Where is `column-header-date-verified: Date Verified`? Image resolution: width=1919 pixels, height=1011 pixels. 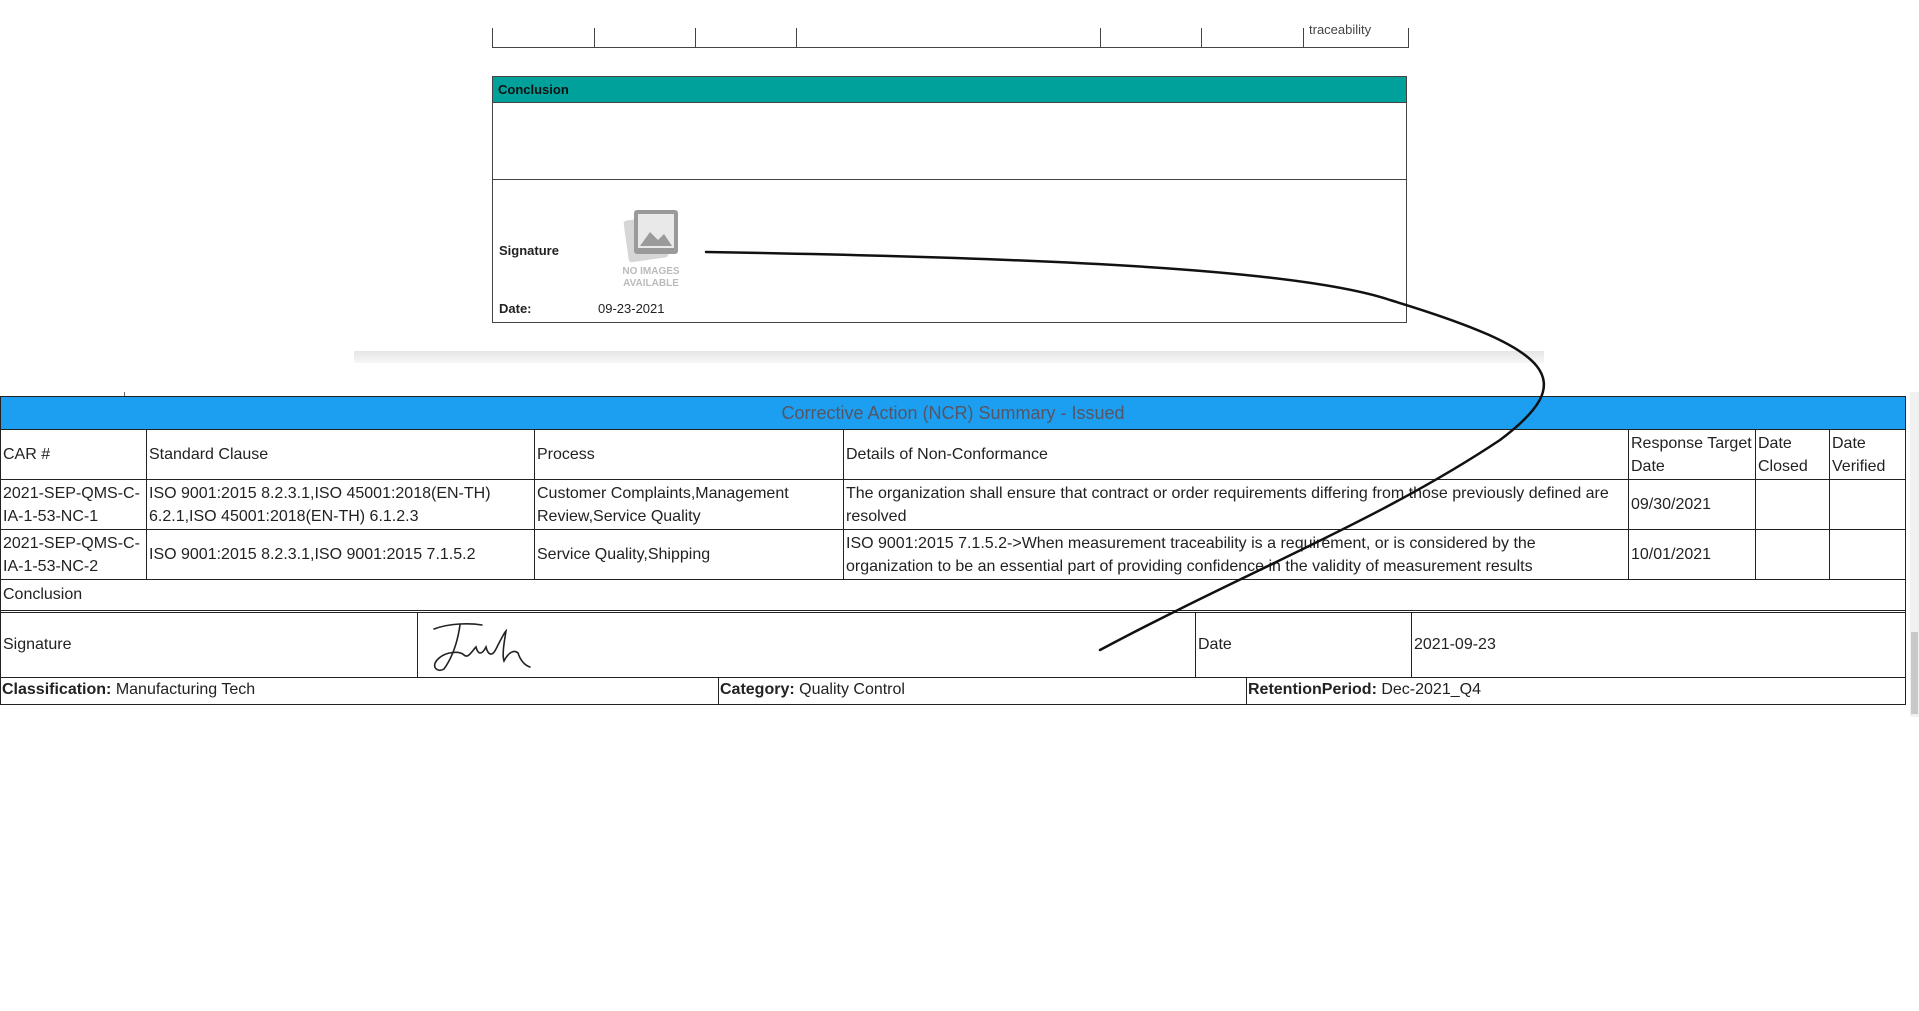 column-header-date-verified: Date Verified is located at coordinates (1867, 455).